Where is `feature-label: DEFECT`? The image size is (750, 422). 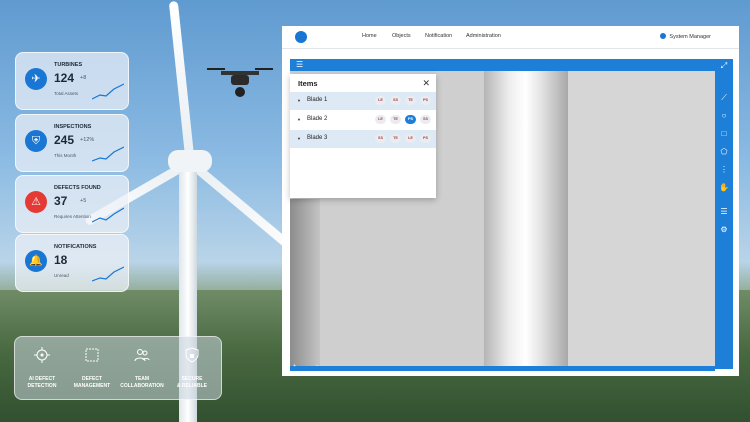
feature-label: DEFECT is located at coordinates (92, 379).